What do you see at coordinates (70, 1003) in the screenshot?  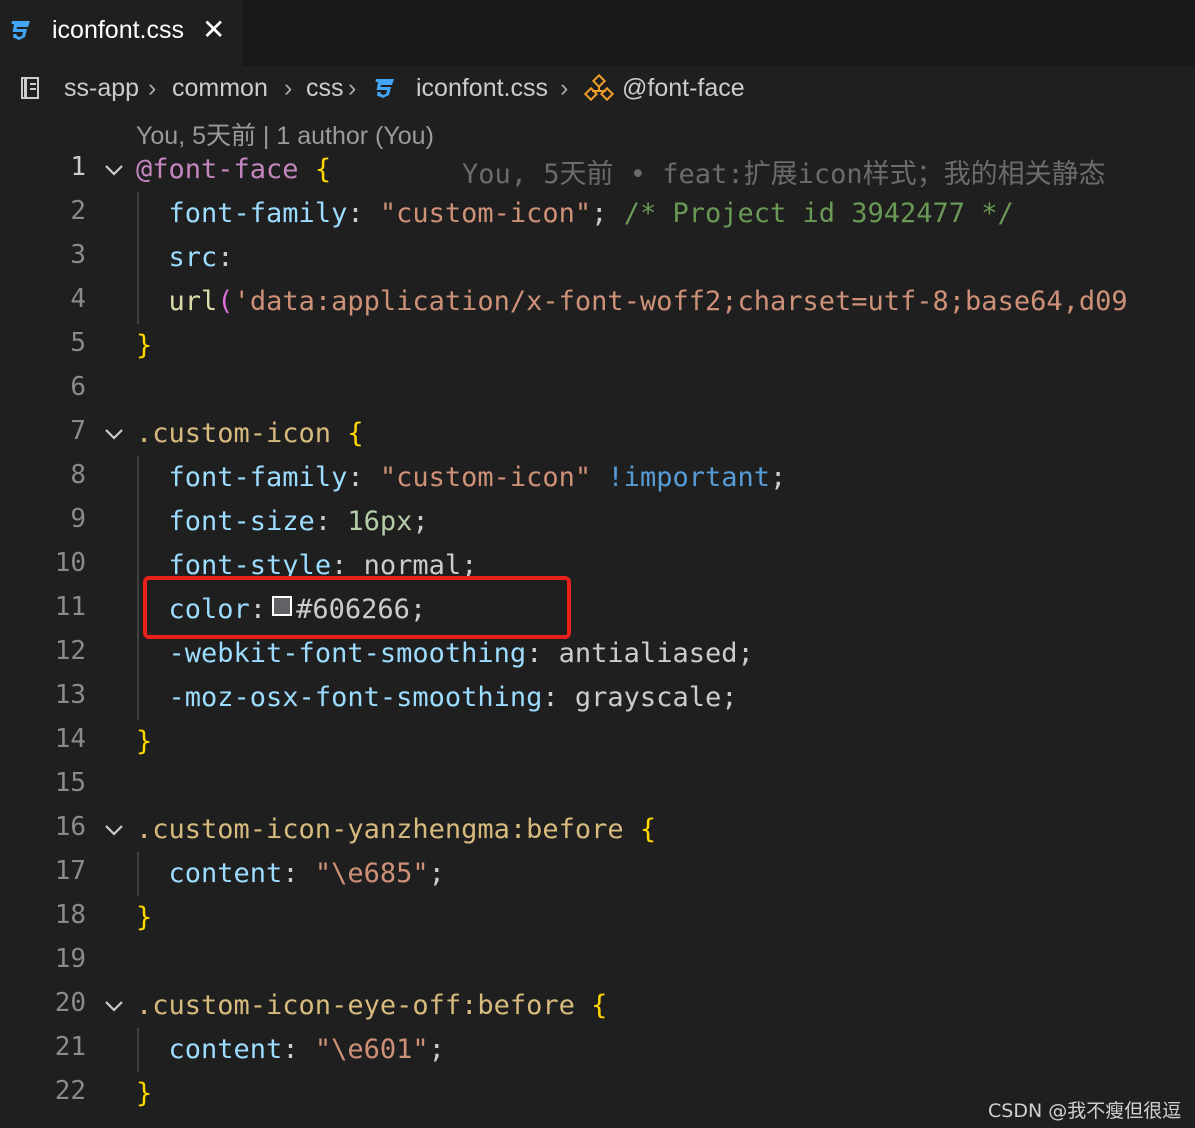 I see `line-number: 20` at bounding box center [70, 1003].